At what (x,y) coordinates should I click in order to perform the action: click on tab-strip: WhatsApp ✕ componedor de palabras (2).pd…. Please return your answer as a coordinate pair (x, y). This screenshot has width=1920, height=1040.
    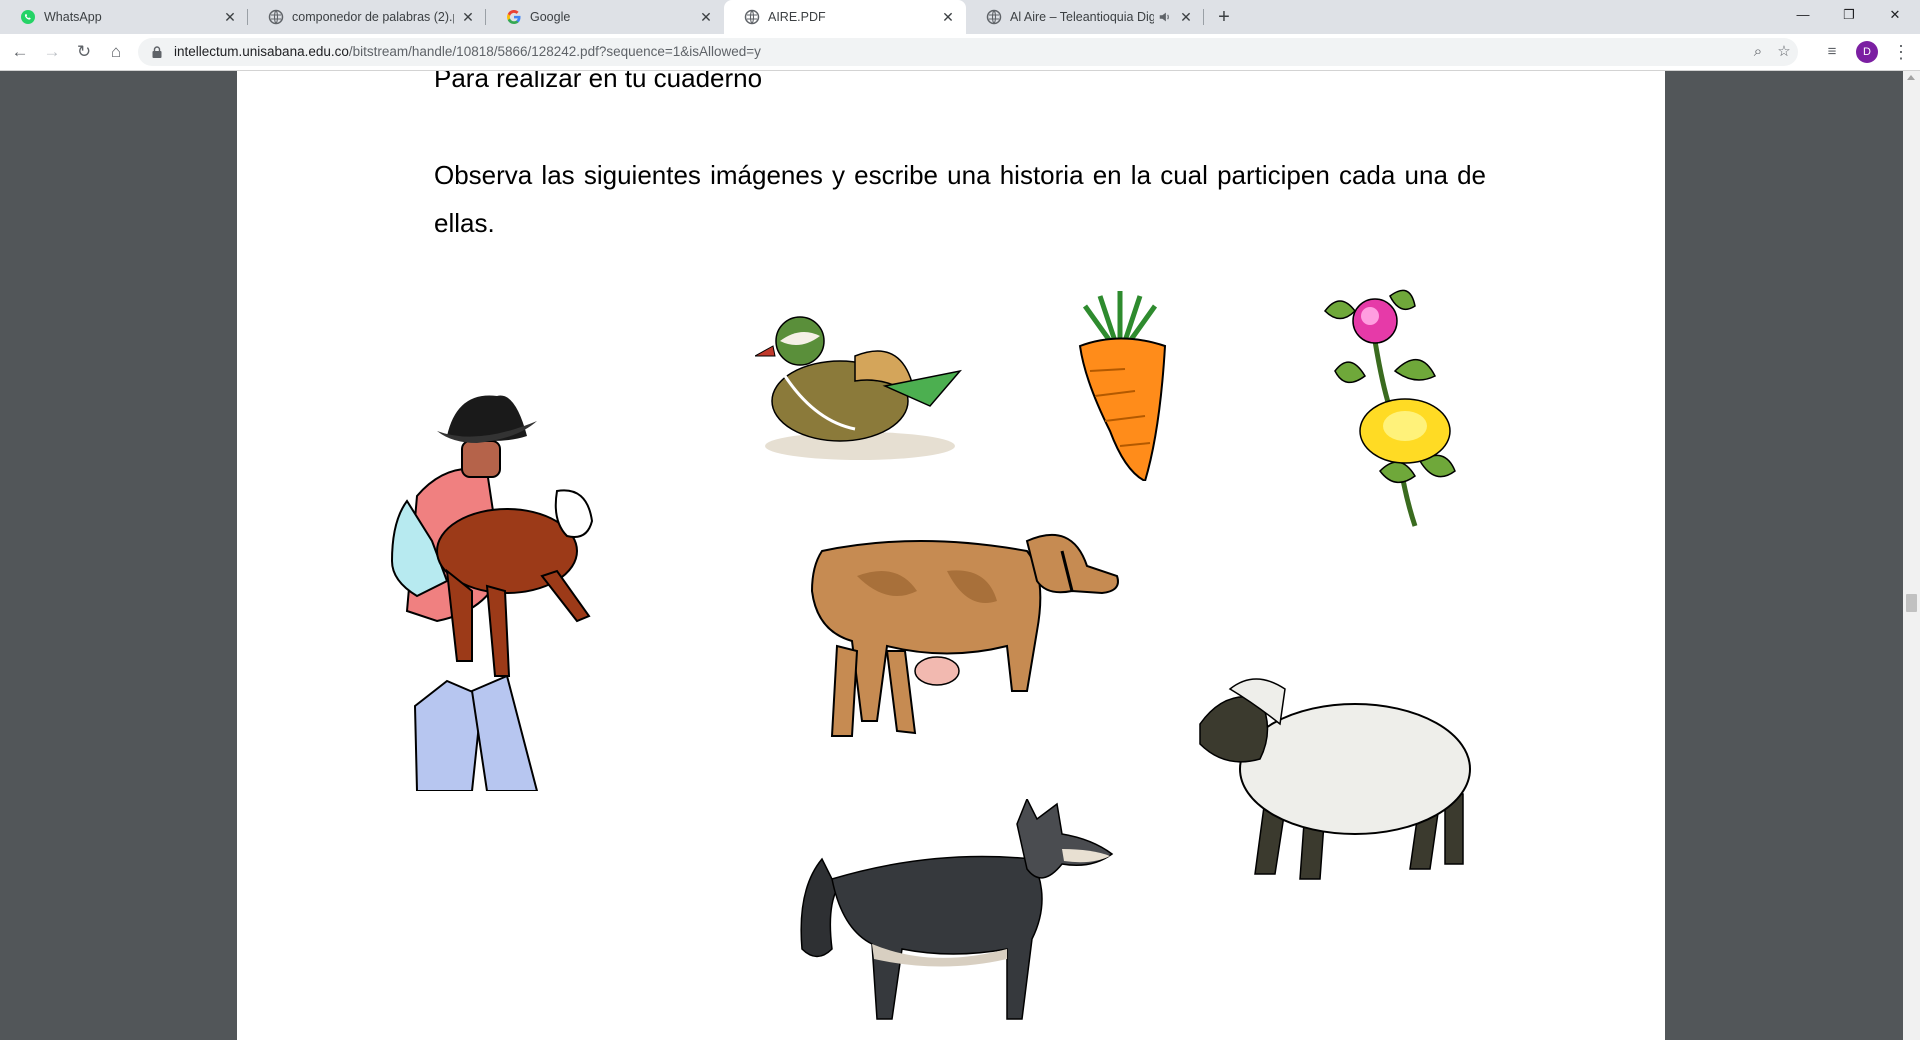
    Looking at the image, I should click on (960, 17).